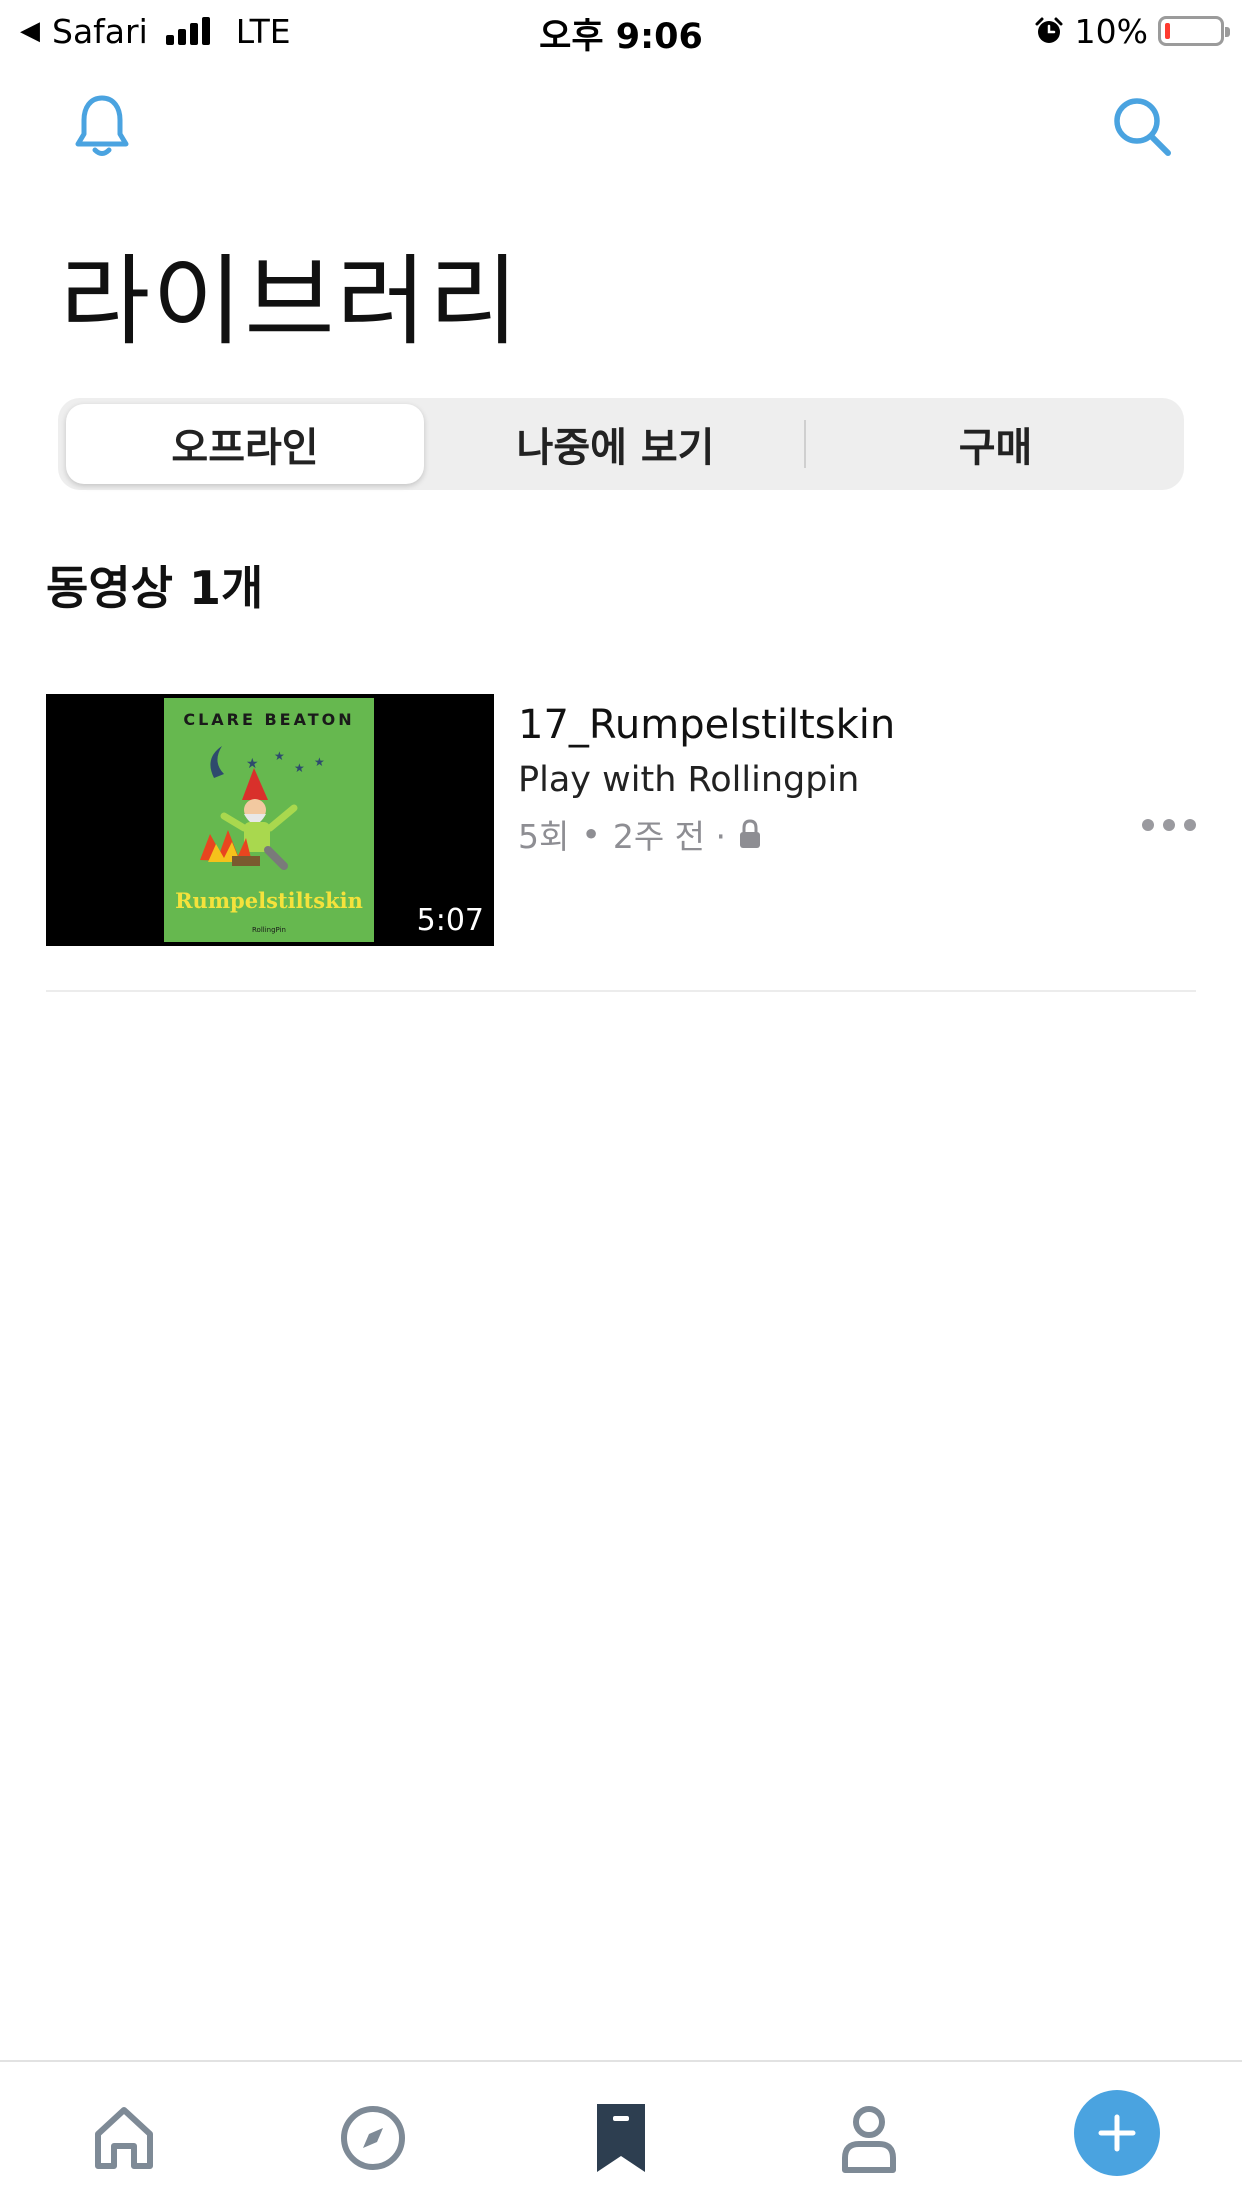 The image size is (1242, 2208). What do you see at coordinates (102, 126) in the screenshot?
I see `bell-icon` at bounding box center [102, 126].